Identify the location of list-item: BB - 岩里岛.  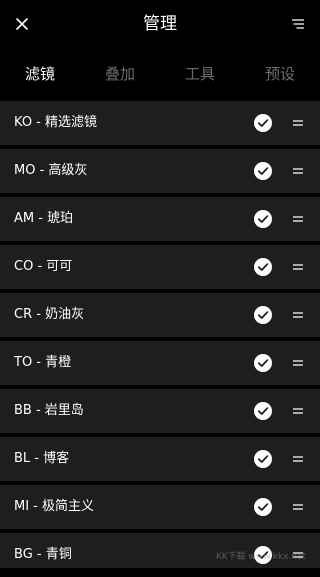
(160, 411).